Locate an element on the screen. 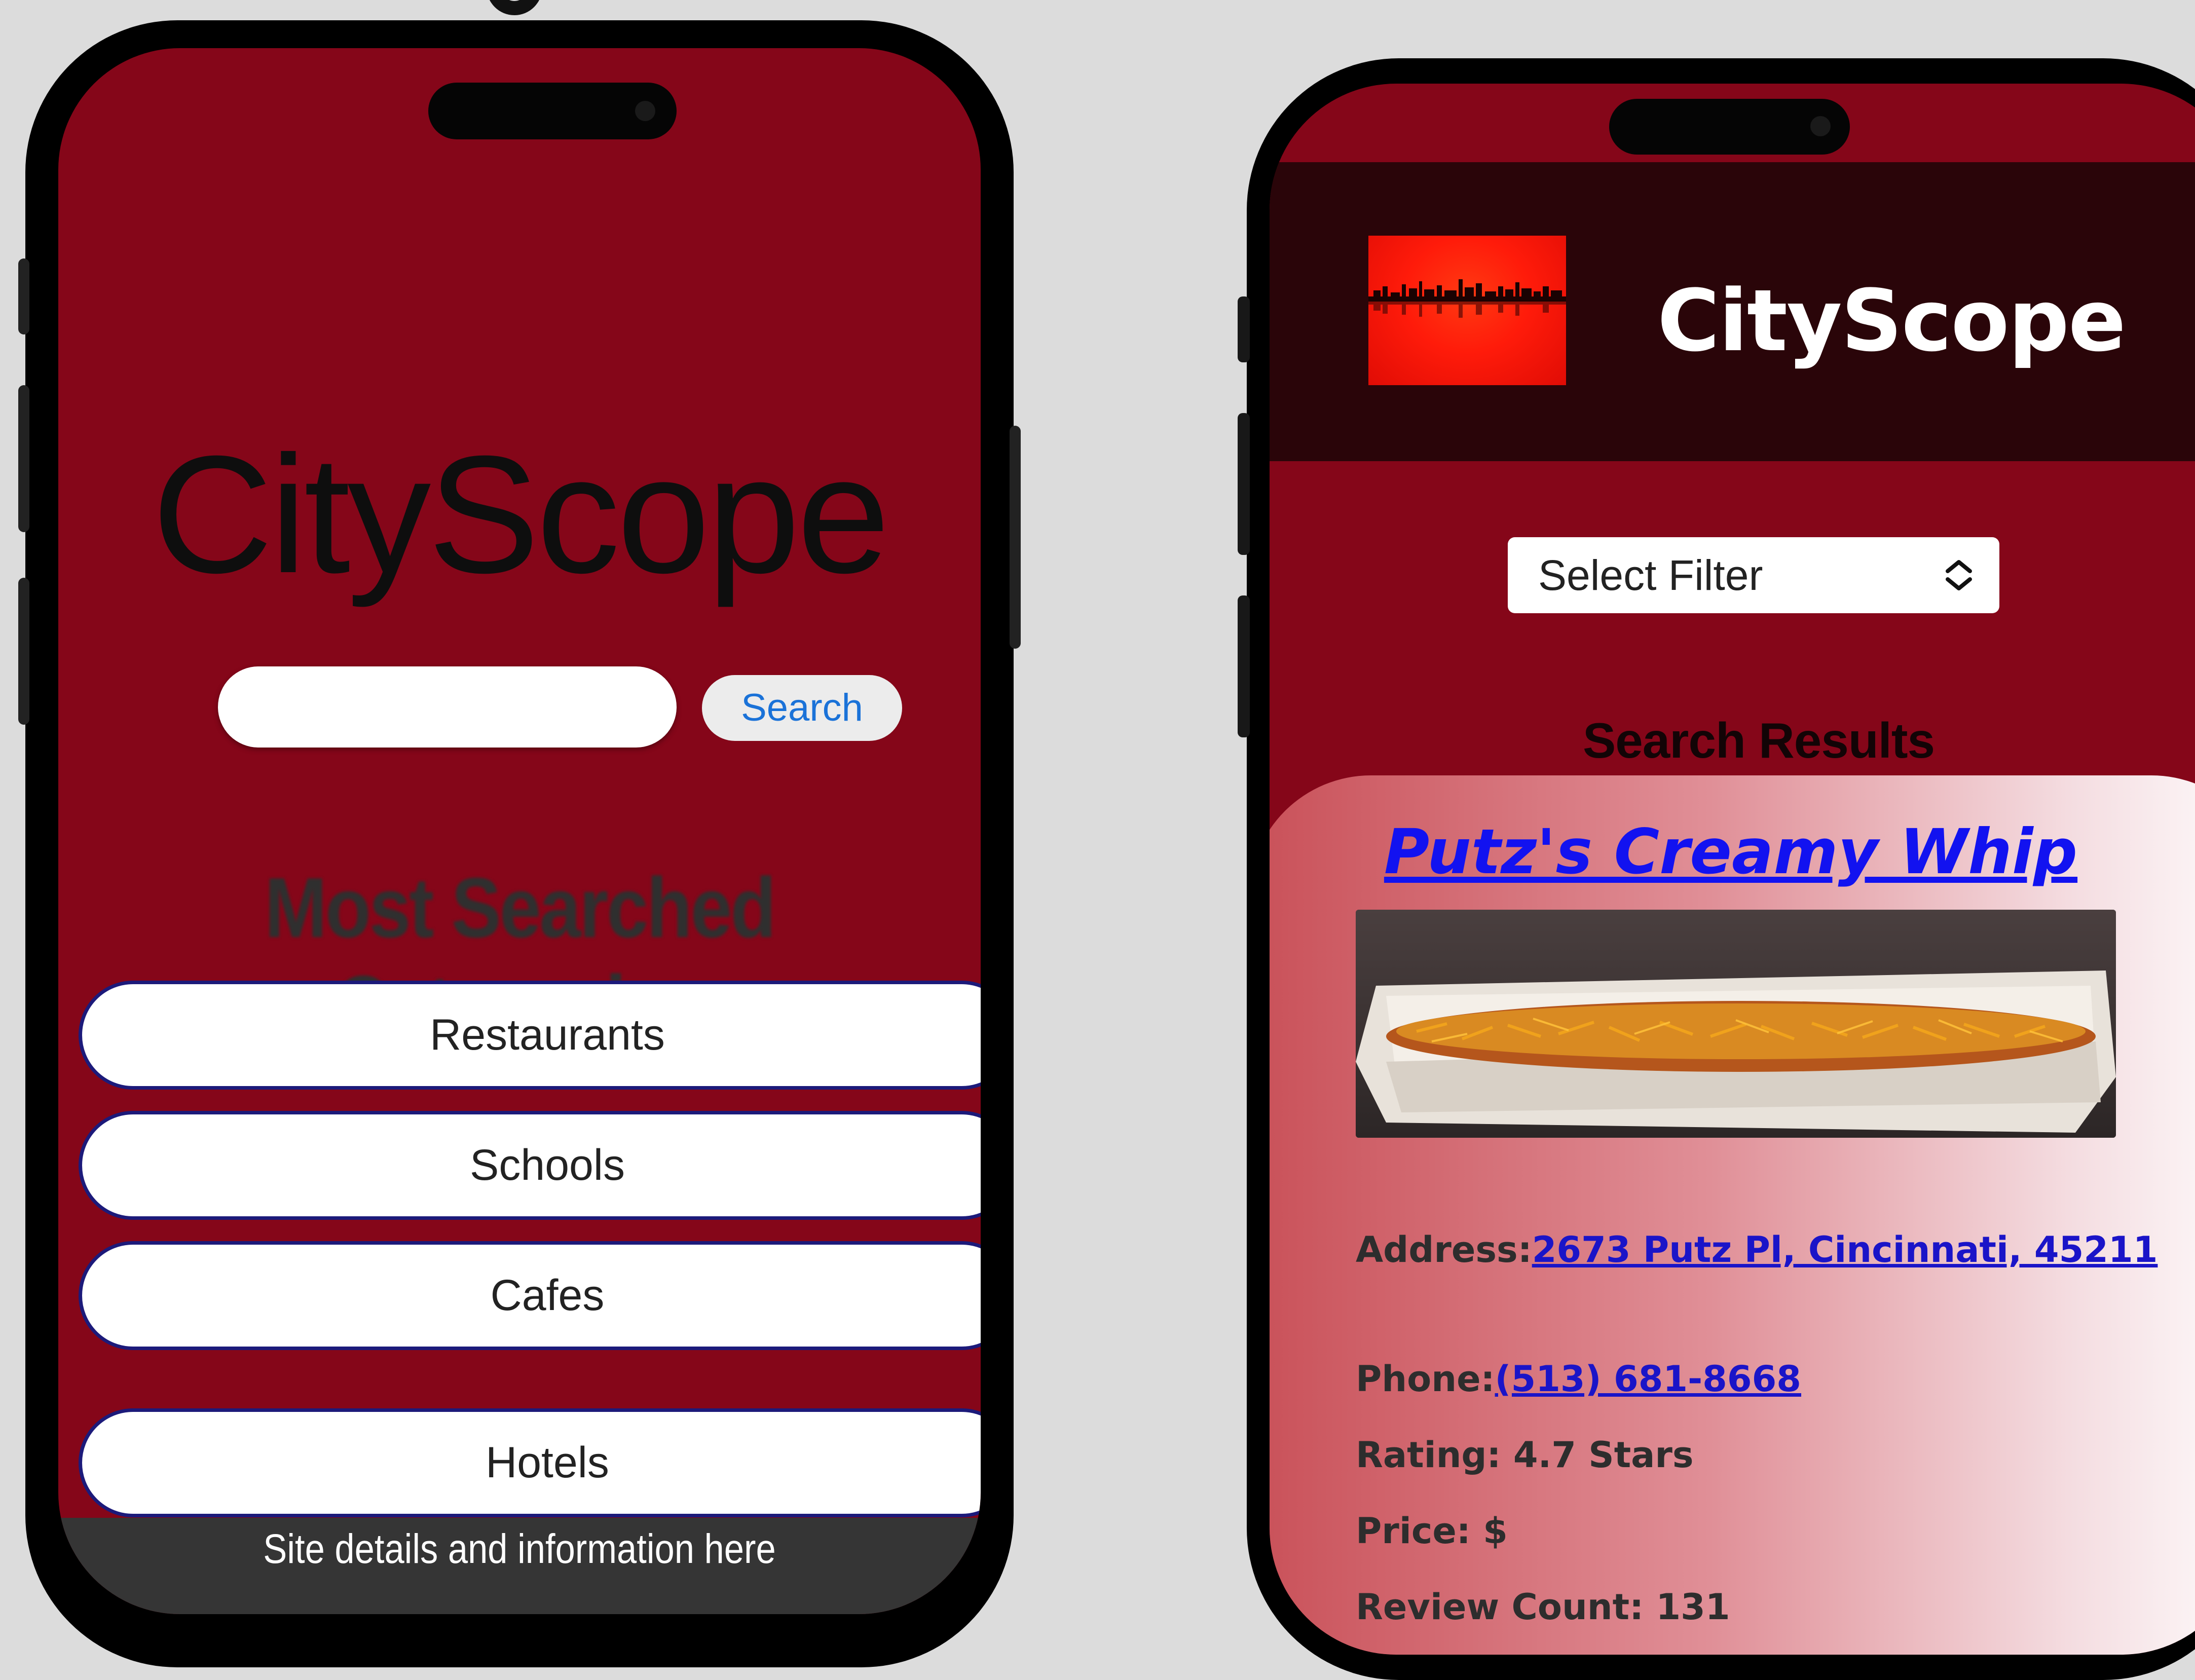 Image resolution: width=2195 pixels, height=1680 pixels. results-heading: Search Results is located at coordinates (1759, 740).